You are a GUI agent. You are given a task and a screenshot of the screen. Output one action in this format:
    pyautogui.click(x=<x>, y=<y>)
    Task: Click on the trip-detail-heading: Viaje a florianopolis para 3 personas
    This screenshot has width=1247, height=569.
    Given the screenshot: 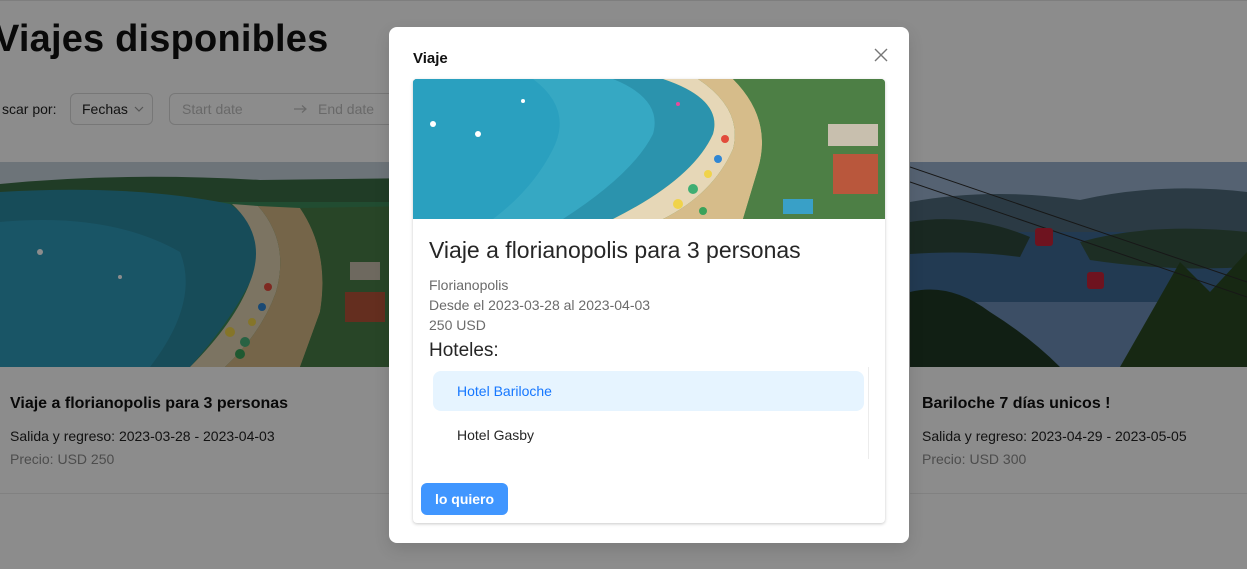 What is the action you would take?
    pyautogui.click(x=615, y=250)
    